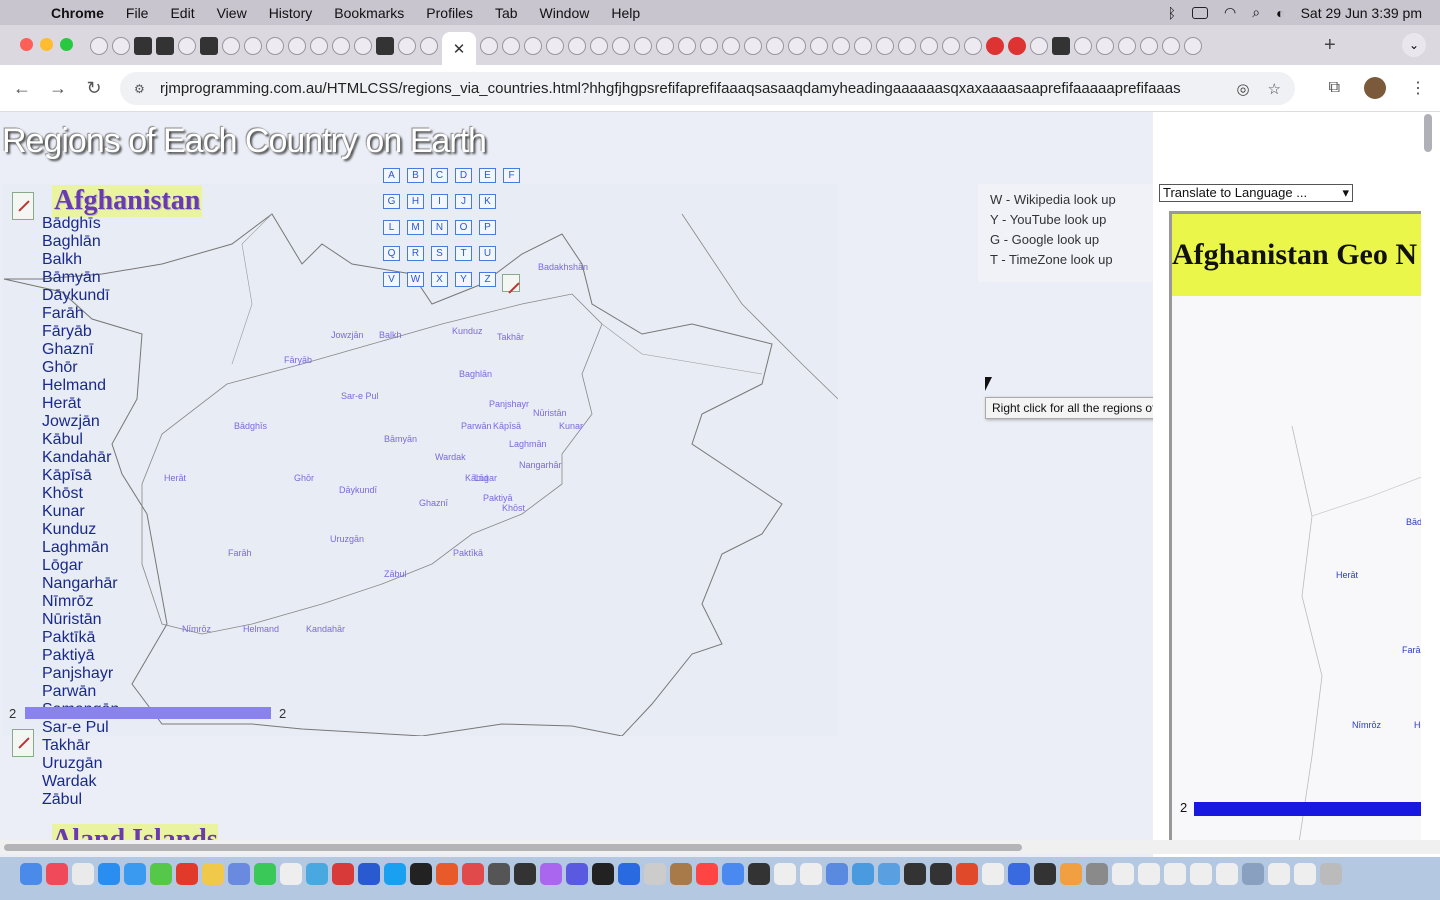 This screenshot has height=900, width=1440. What do you see at coordinates (80, 548) in the screenshot?
I see `region-list-item: Laghmān` at bounding box center [80, 548].